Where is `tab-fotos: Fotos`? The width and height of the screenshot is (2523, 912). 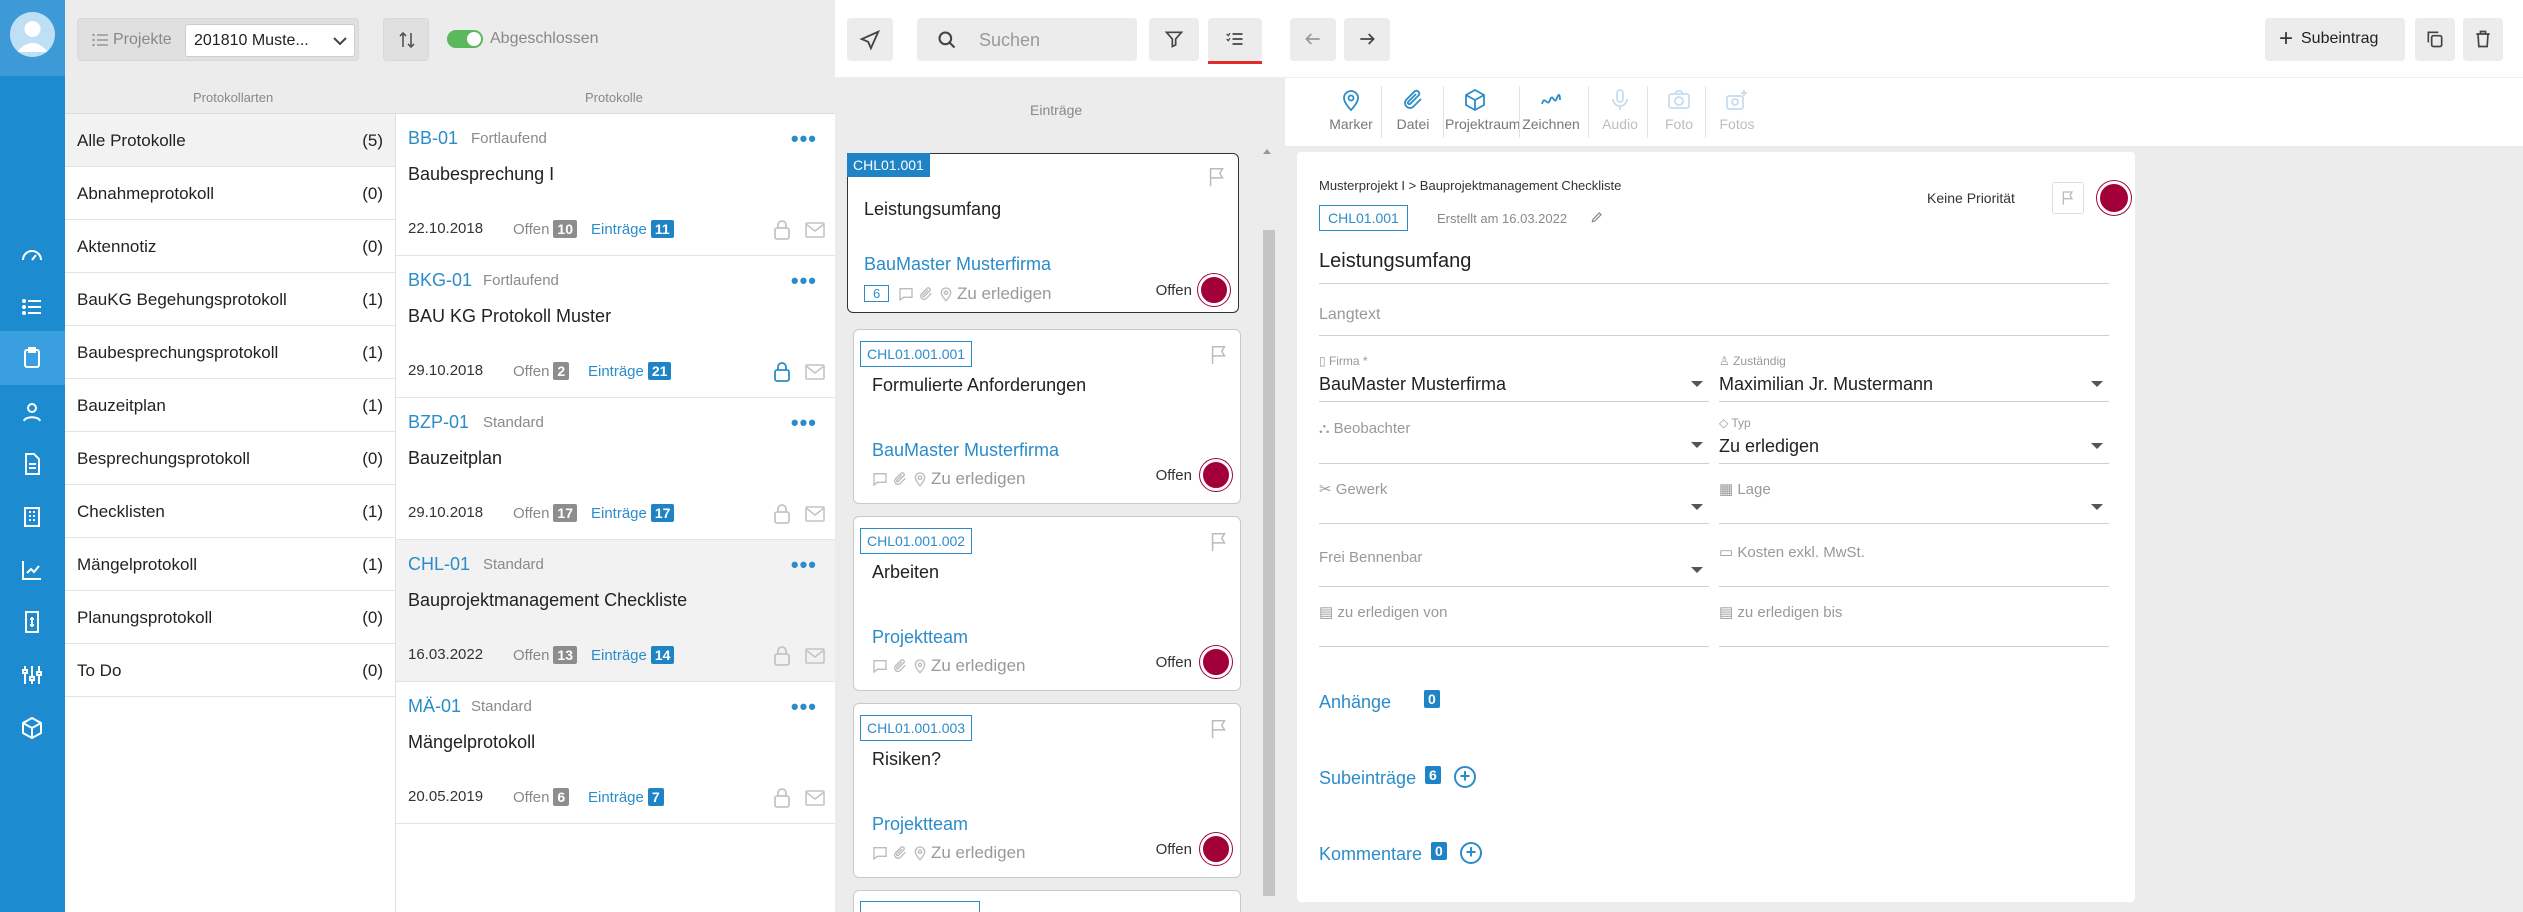 tab-fotos: Fotos is located at coordinates (1737, 110).